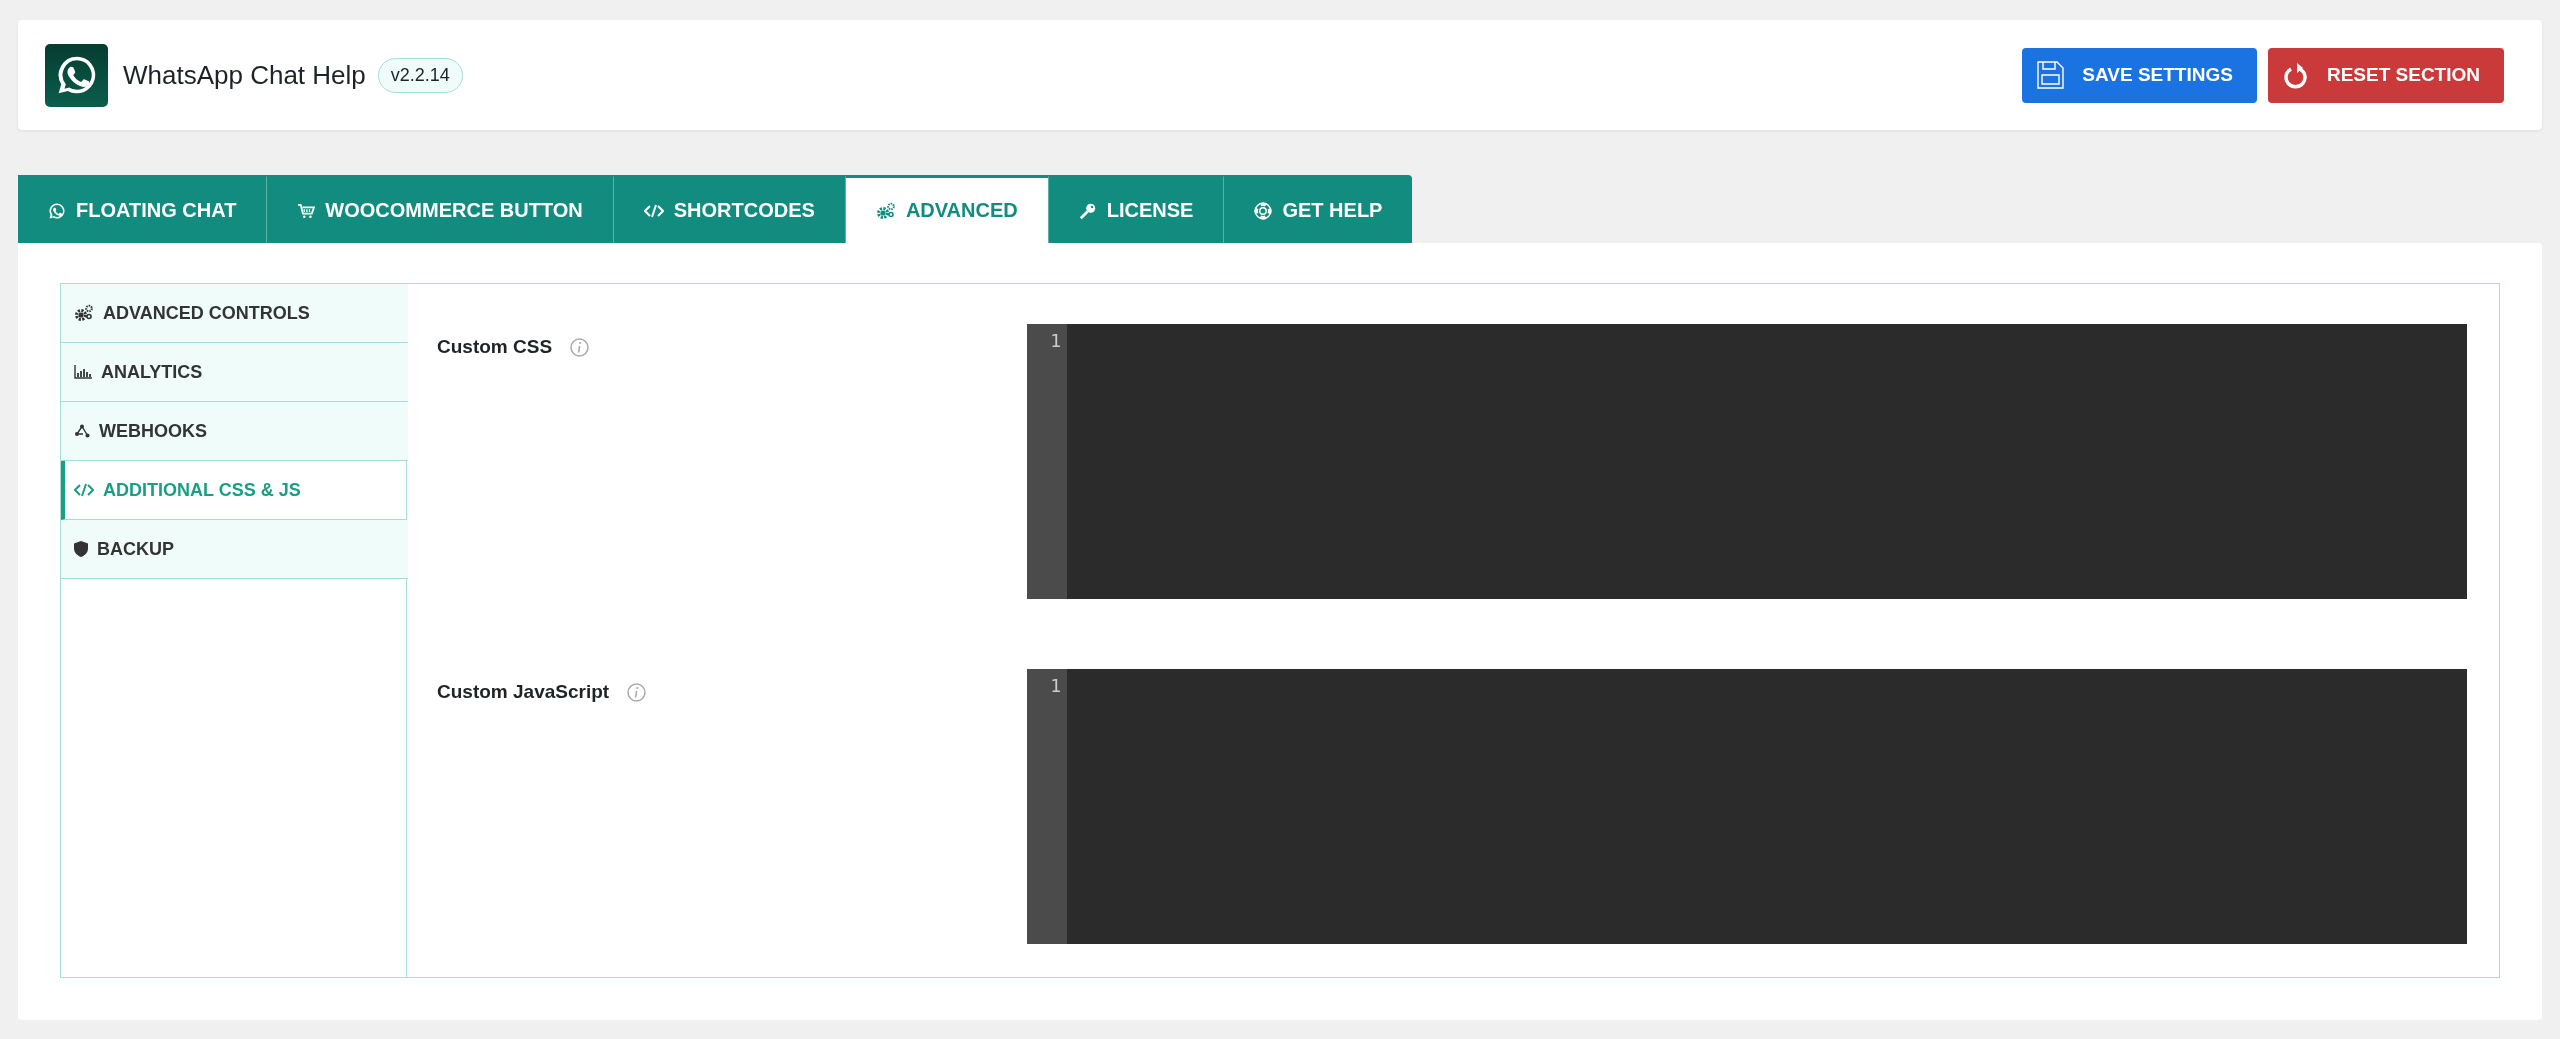  Describe the element at coordinates (83, 372) in the screenshot. I see `bar-chart-icon` at that location.